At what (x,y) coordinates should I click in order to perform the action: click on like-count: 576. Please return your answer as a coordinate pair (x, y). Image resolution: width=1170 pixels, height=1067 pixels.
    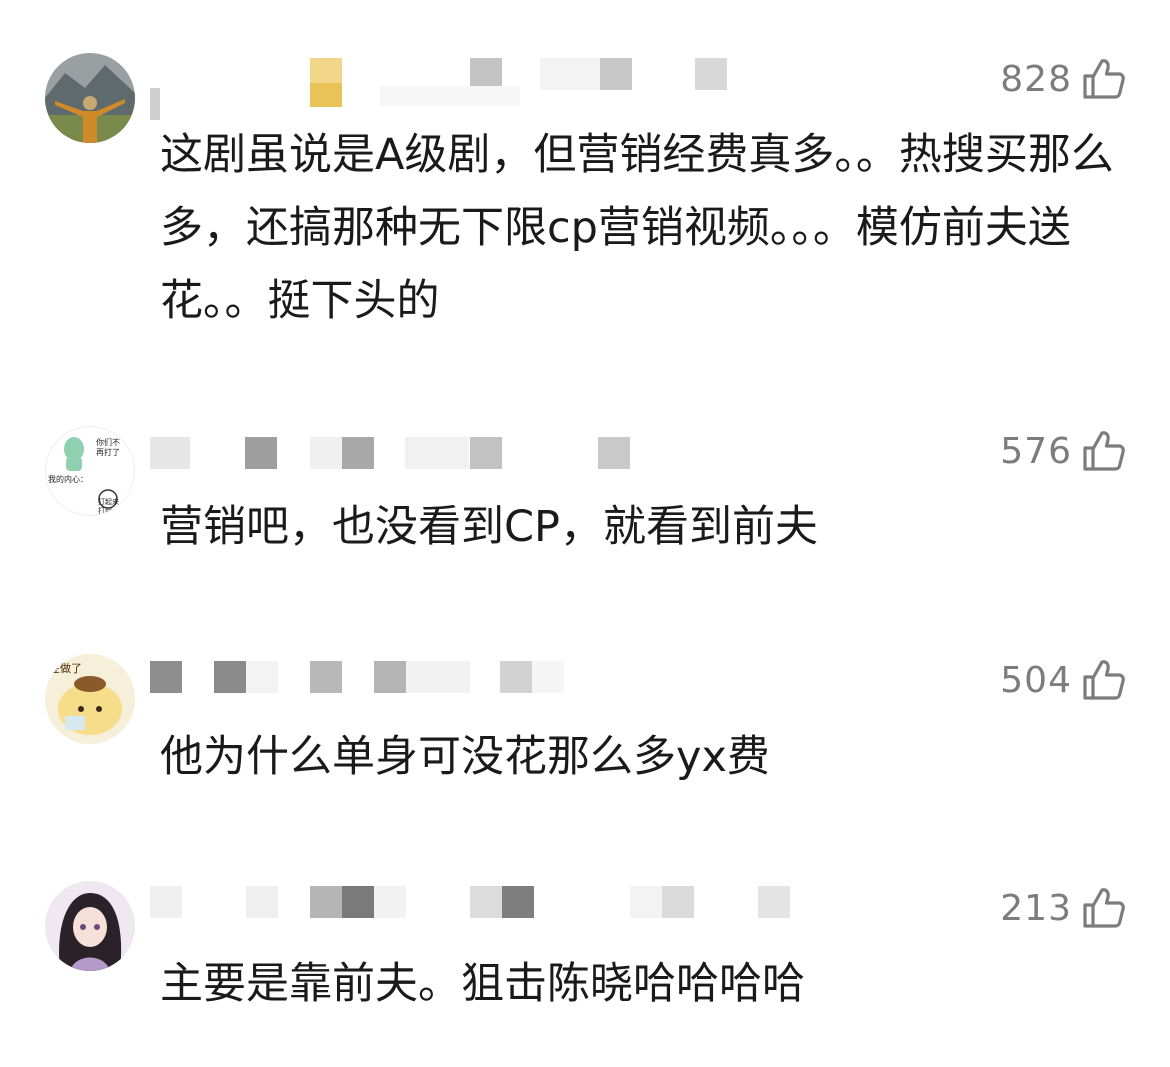
    Looking at the image, I should click on (1036, 451).